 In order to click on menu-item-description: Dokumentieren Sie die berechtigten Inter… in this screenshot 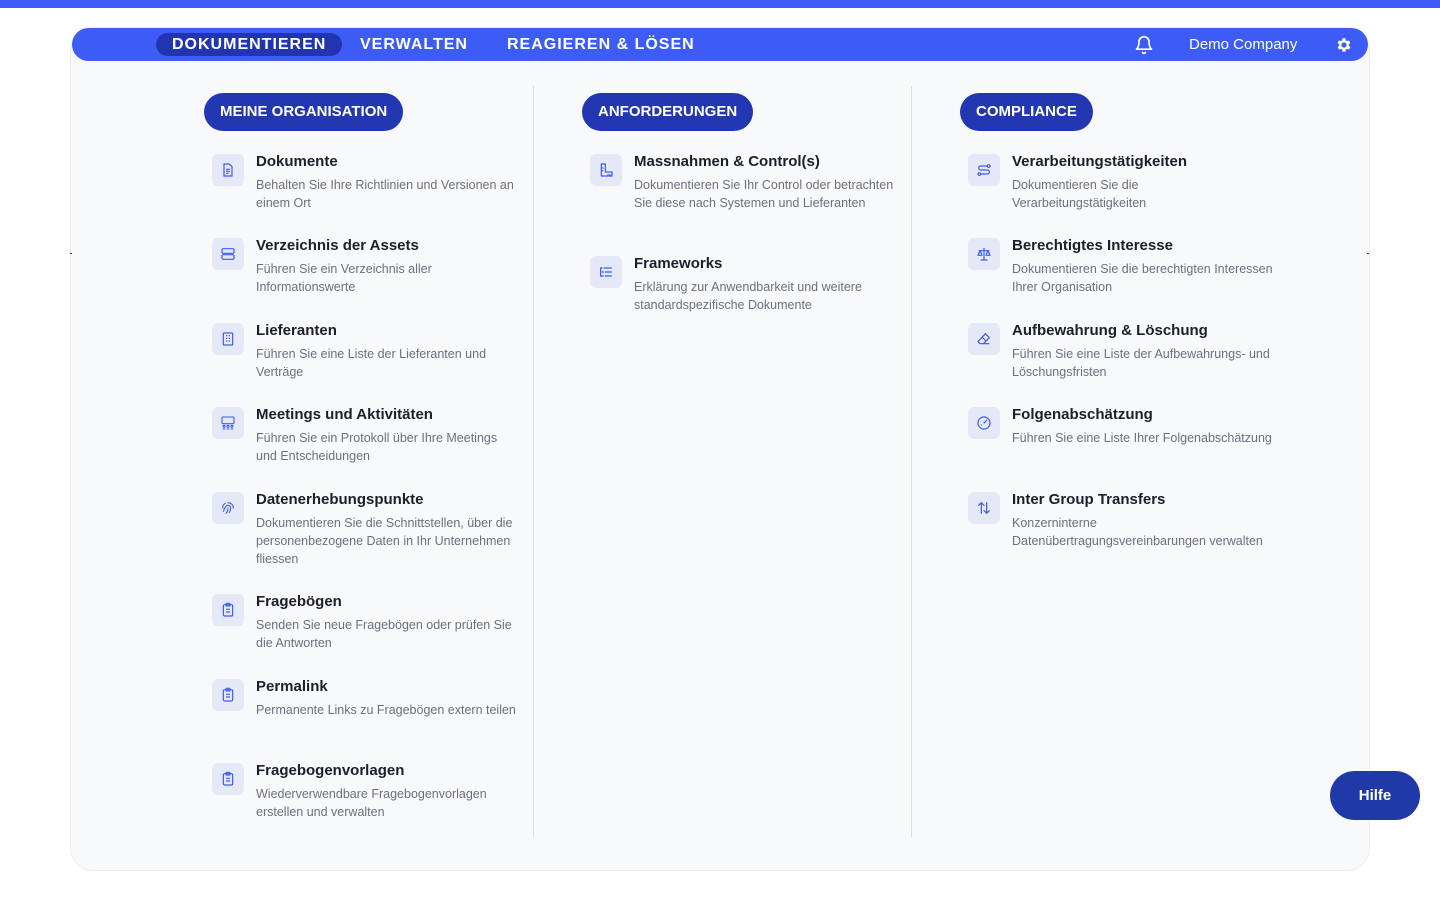, I will do `click(1142, 278)`.